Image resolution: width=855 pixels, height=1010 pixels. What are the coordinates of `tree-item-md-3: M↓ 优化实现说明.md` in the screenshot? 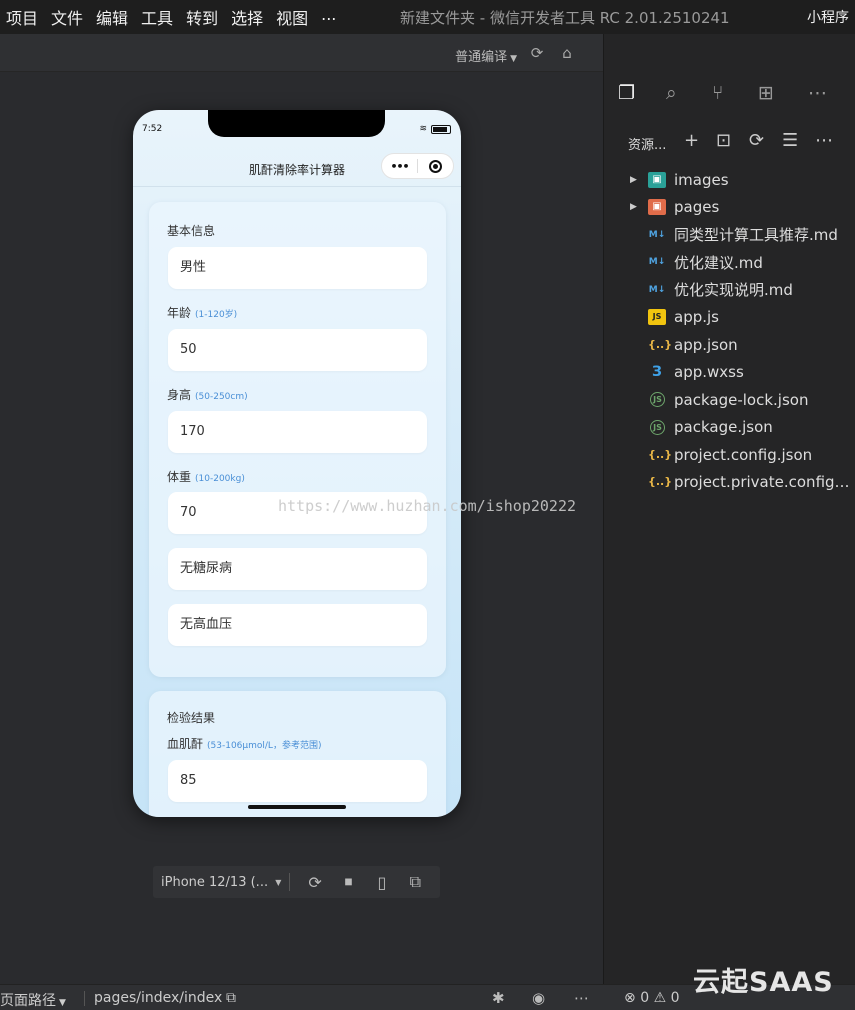 It's located at (729, 290).